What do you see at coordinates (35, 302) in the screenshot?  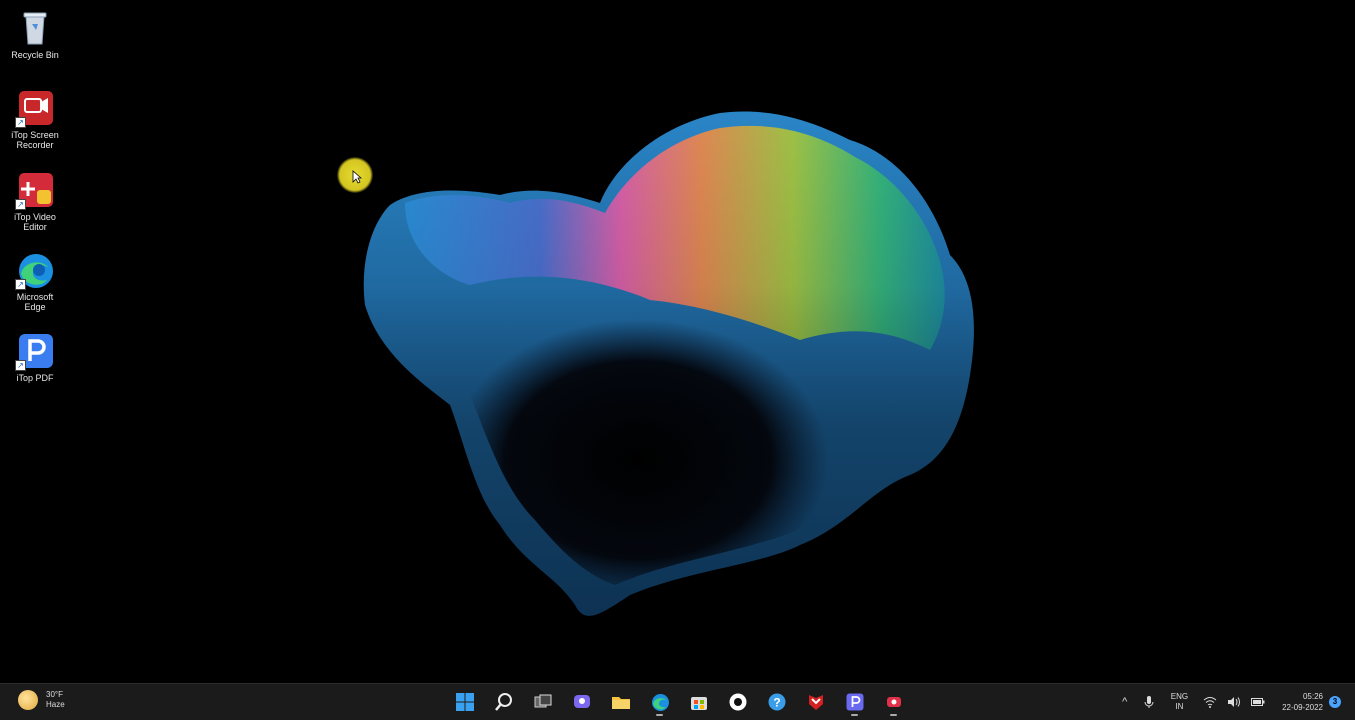 I see `desktop-icon-label: Microsoft Edge` at bounding box center [35, 302].